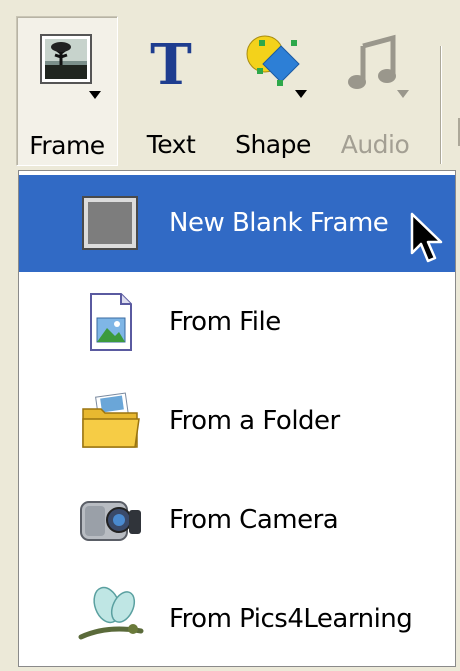 The image size is (460, 671). Describe the element at coordinates (375, 68) in the screenshot. I see `music-note-icon` at that location.